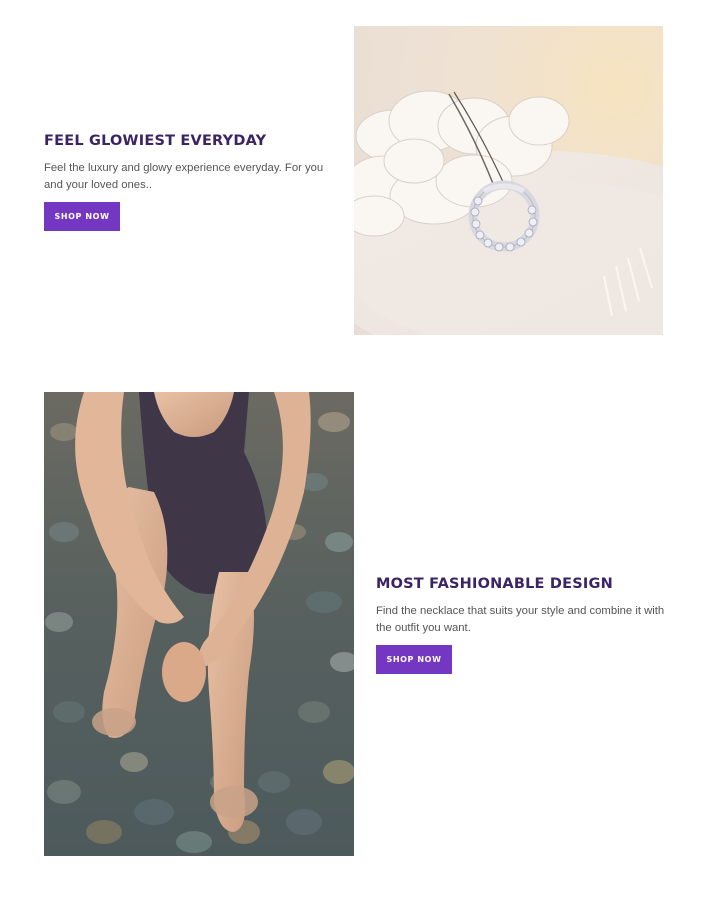 Image resolution: width=725 pixels, height=907 pixels. Describe the element at coordinates (155, 141) in the screenshot. I see `section-heading: FEEL GLOWIEST EVERYDAY` at that location.